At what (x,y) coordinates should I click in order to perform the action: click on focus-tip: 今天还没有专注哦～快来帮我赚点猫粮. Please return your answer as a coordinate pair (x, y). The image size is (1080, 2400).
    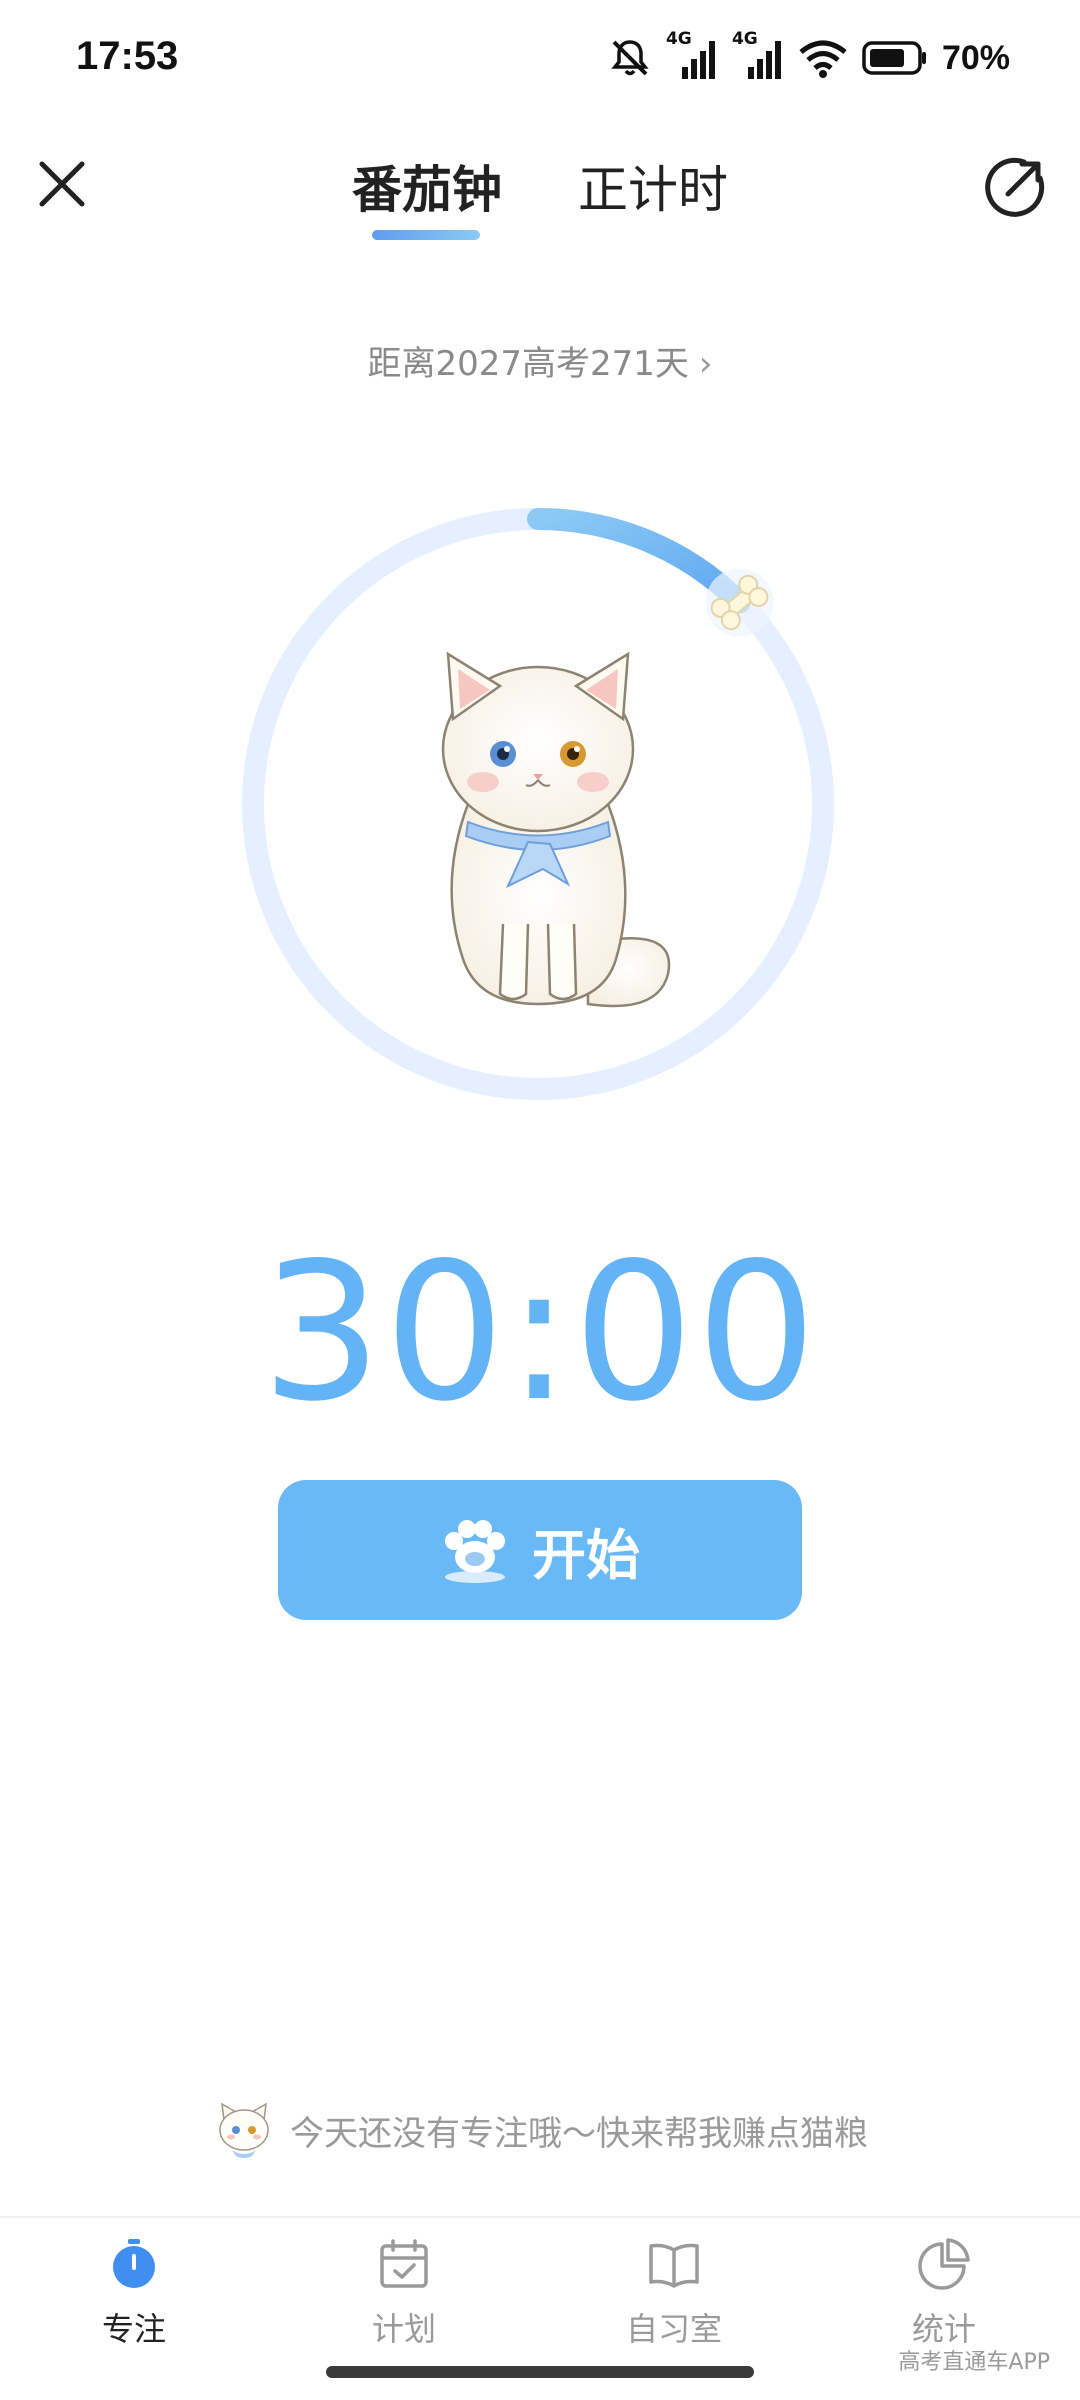
    Looking at the image, I should click on (540, 2130).